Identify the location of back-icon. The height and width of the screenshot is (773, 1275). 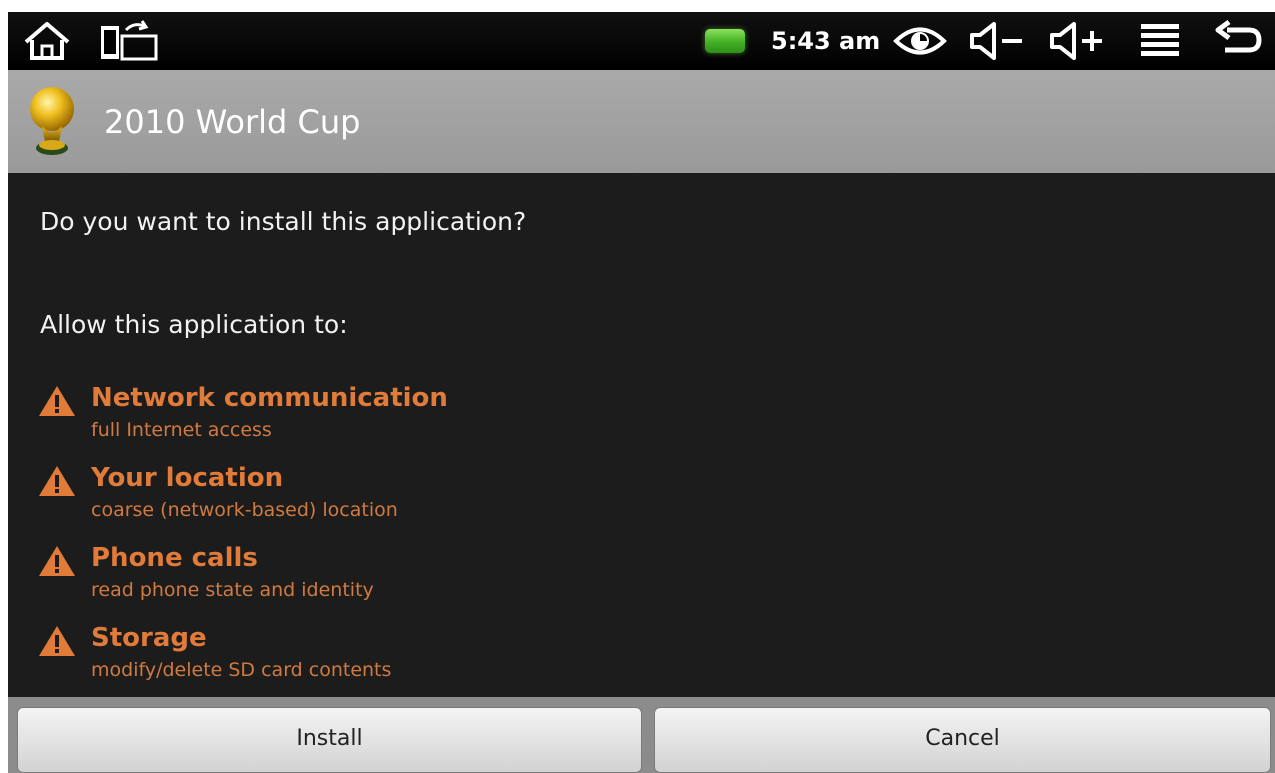
(1238, 41).